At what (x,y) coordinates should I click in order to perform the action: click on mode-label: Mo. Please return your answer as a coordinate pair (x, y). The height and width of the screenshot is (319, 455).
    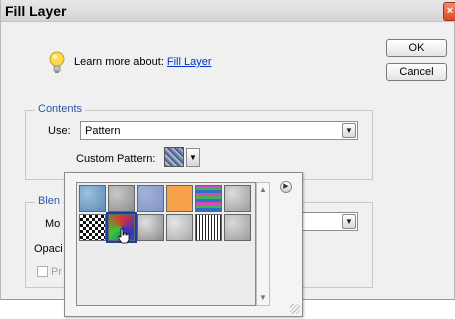
    Looking at the image, I should click on (53, 224).